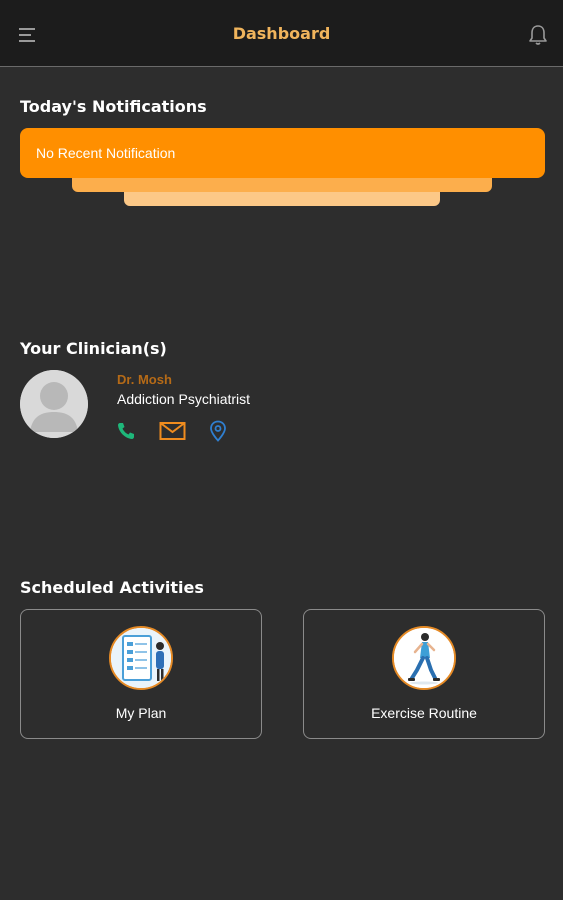 This screenshot has width=563, height=900. Describe the element at coordinates (112, 587) in the screenshot. I see `activities-heading: Scheduled Activities` at that location.